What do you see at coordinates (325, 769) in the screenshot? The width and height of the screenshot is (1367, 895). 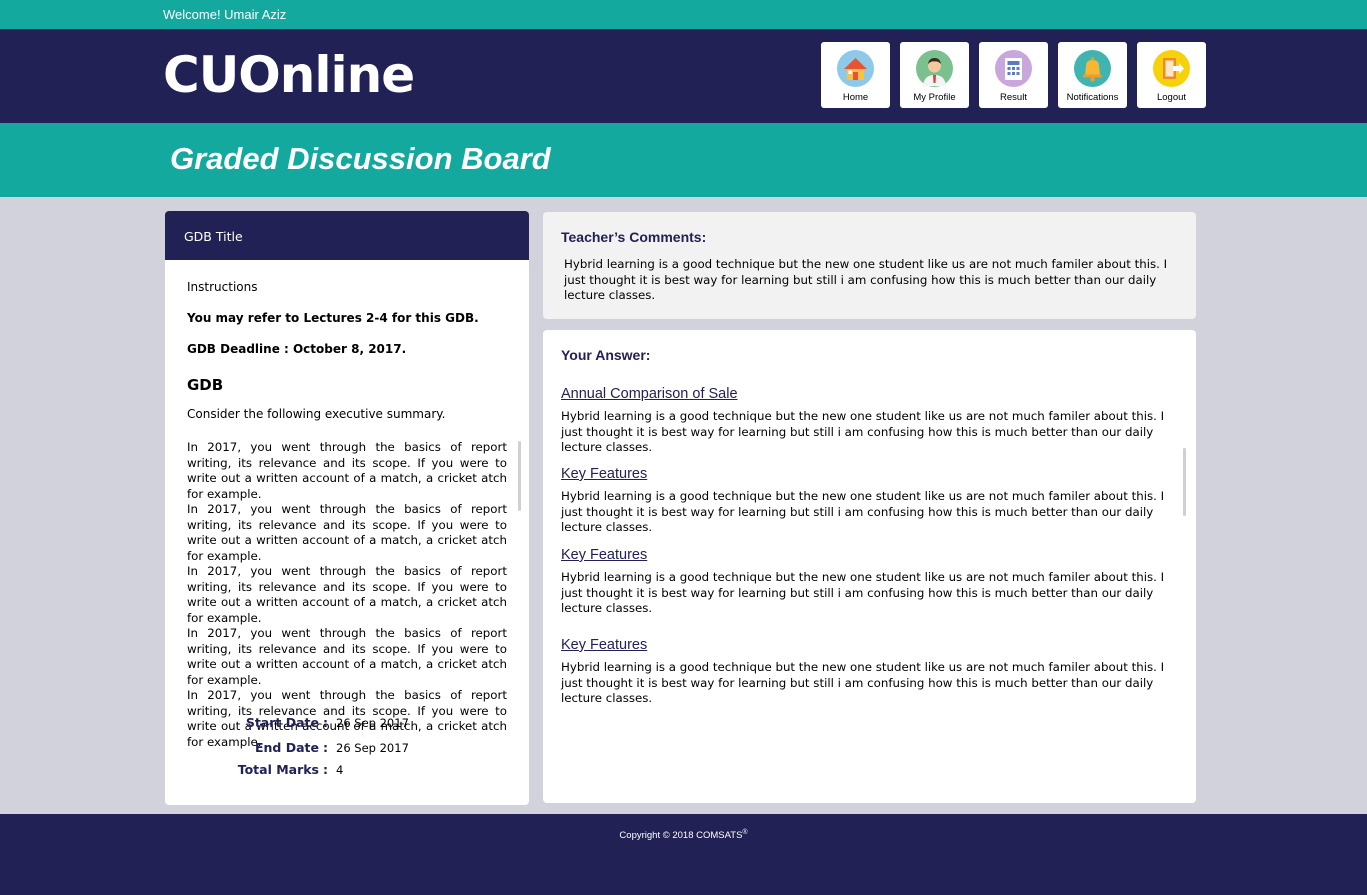 I see `total-marks-colon: :` at bounding box center [325, 769].